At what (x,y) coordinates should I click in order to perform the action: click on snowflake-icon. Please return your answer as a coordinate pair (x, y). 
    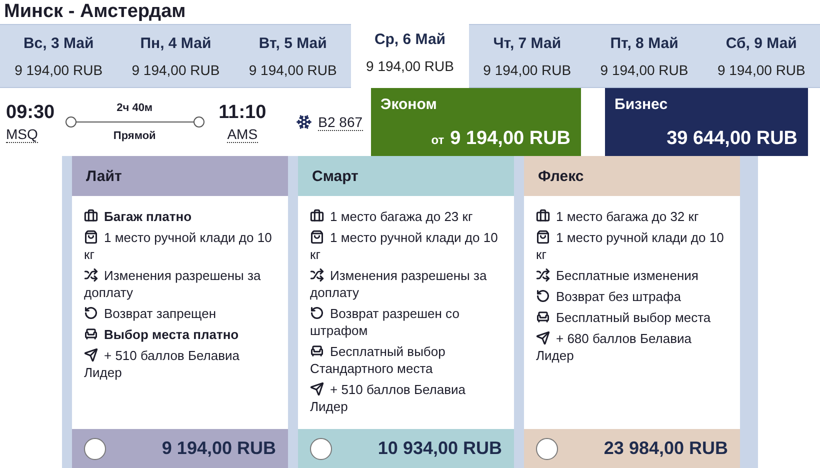
    Looking at the image, I should click on (304, 122).